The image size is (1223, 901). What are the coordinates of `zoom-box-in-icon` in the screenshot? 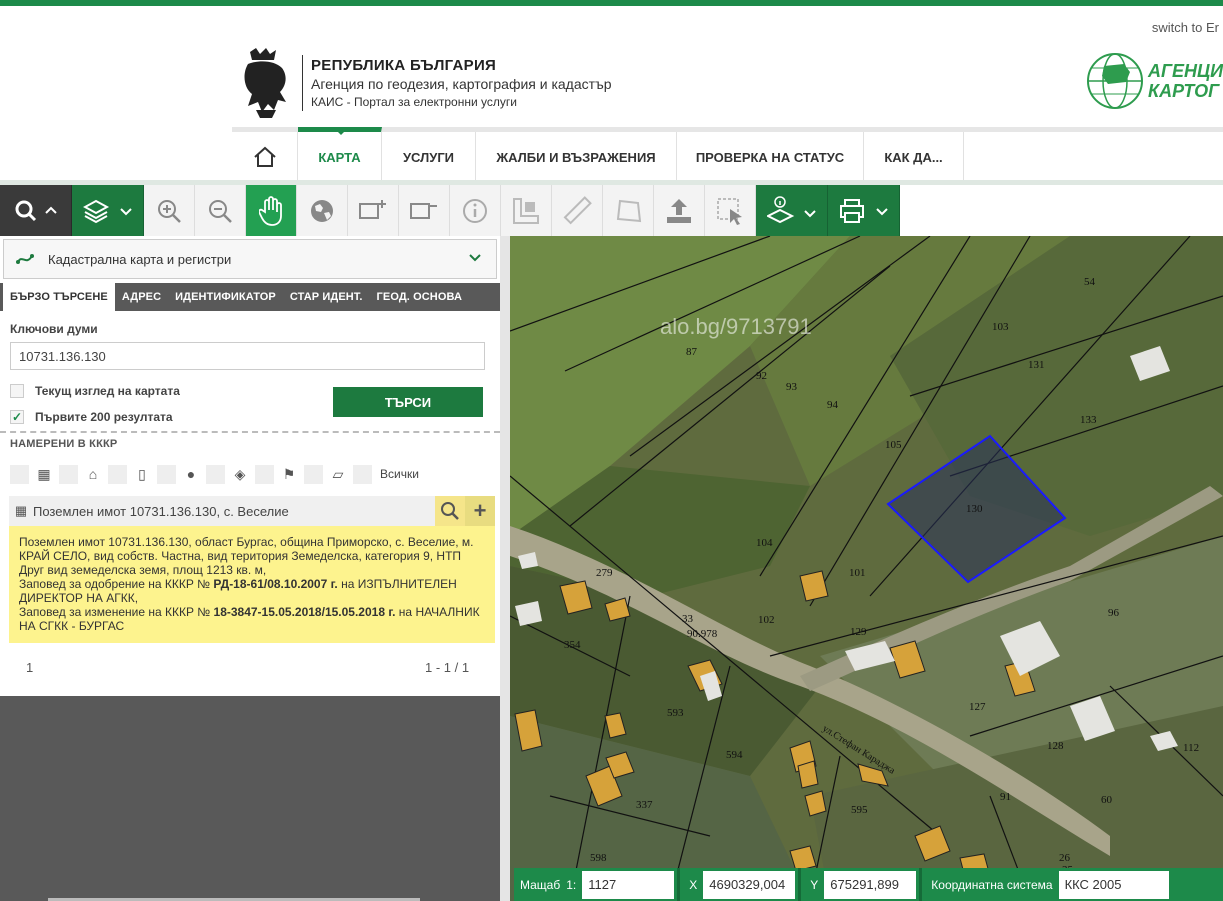 It's located at (372, 209).